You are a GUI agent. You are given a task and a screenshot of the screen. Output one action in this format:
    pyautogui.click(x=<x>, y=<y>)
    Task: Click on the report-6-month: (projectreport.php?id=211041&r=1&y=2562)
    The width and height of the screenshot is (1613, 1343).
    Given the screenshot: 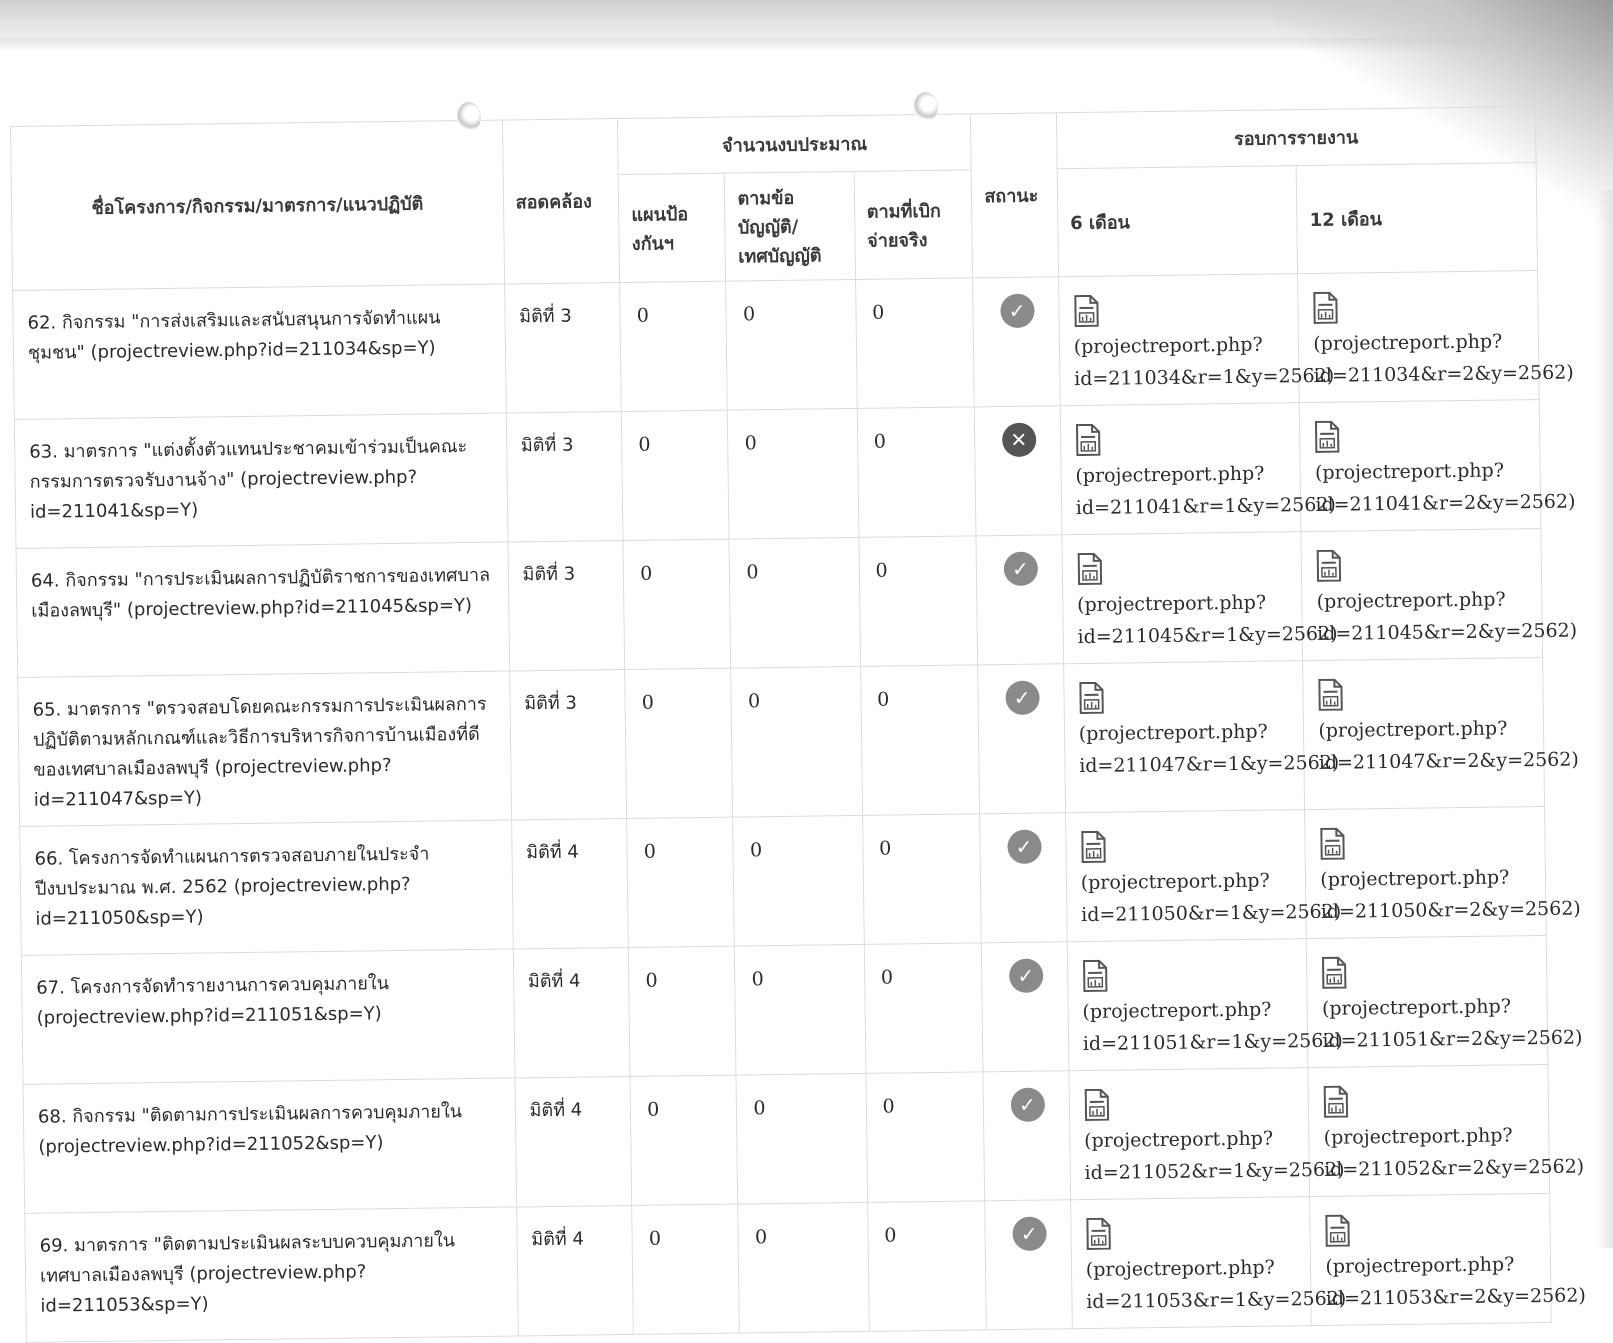 What is the action you would take?
    pyautogui.click(x=1180, y=469)
    